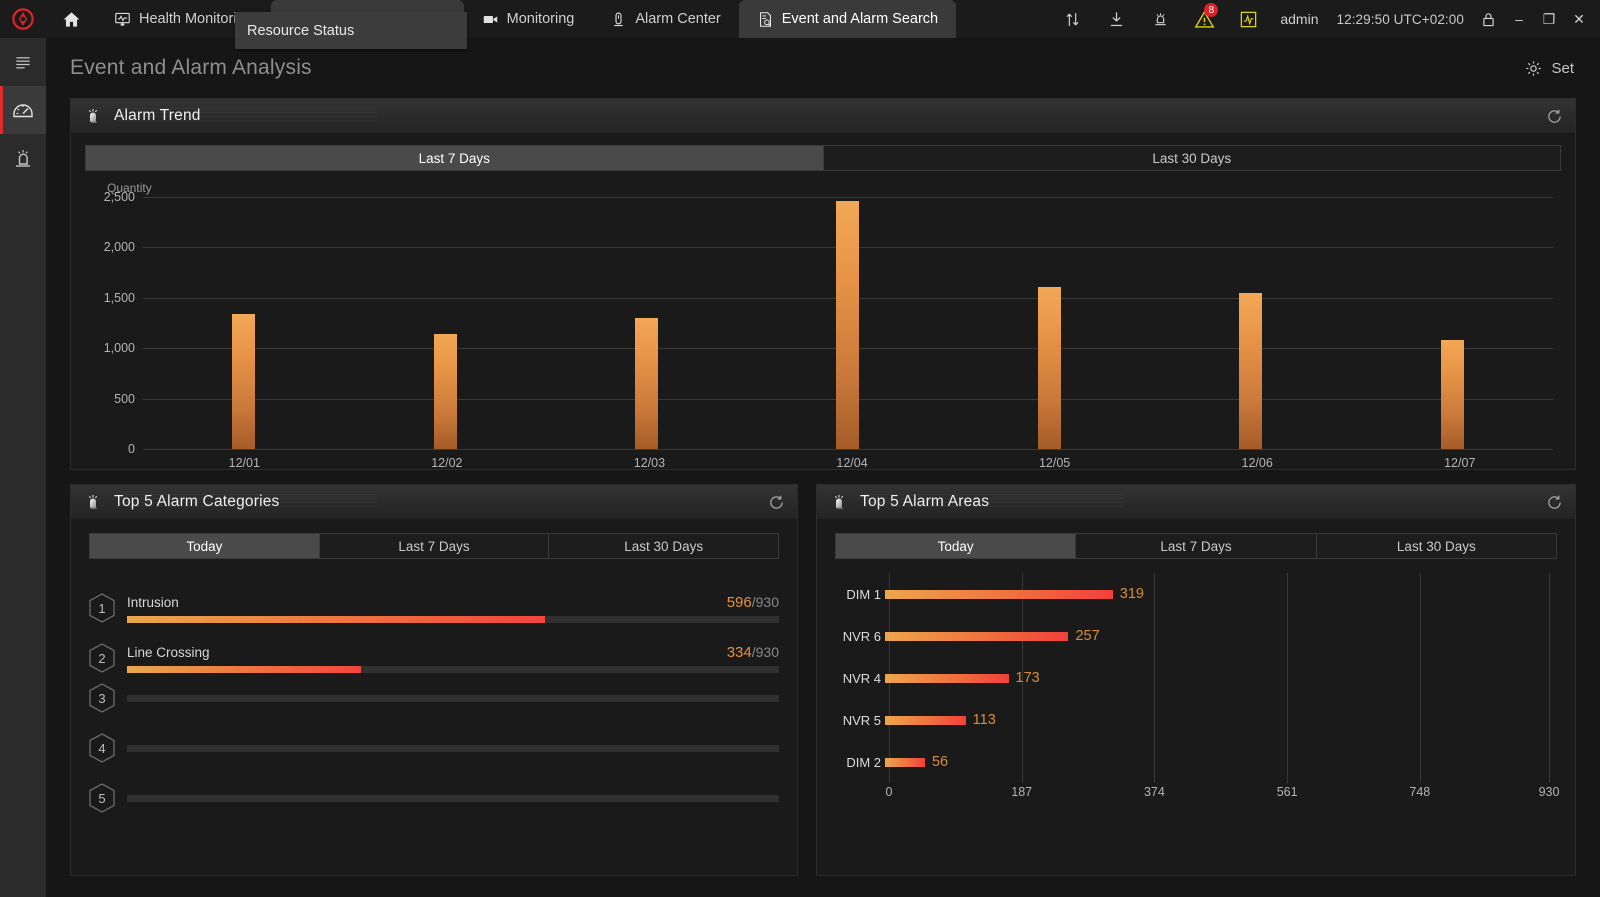 The height and width of the screenshot is (897, 1600). What do you see at coordinates (102, 658) in the screenshot?
I see `rank-number: 2` at bounding box center [102, 658].